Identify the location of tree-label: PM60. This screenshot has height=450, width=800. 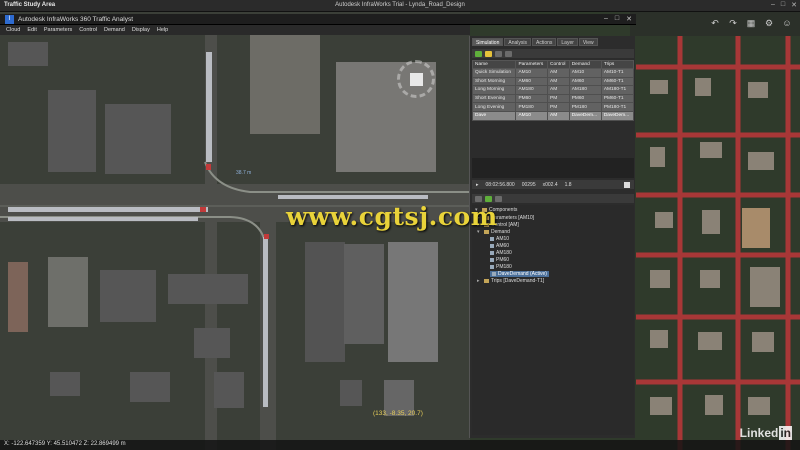
(503, 260).